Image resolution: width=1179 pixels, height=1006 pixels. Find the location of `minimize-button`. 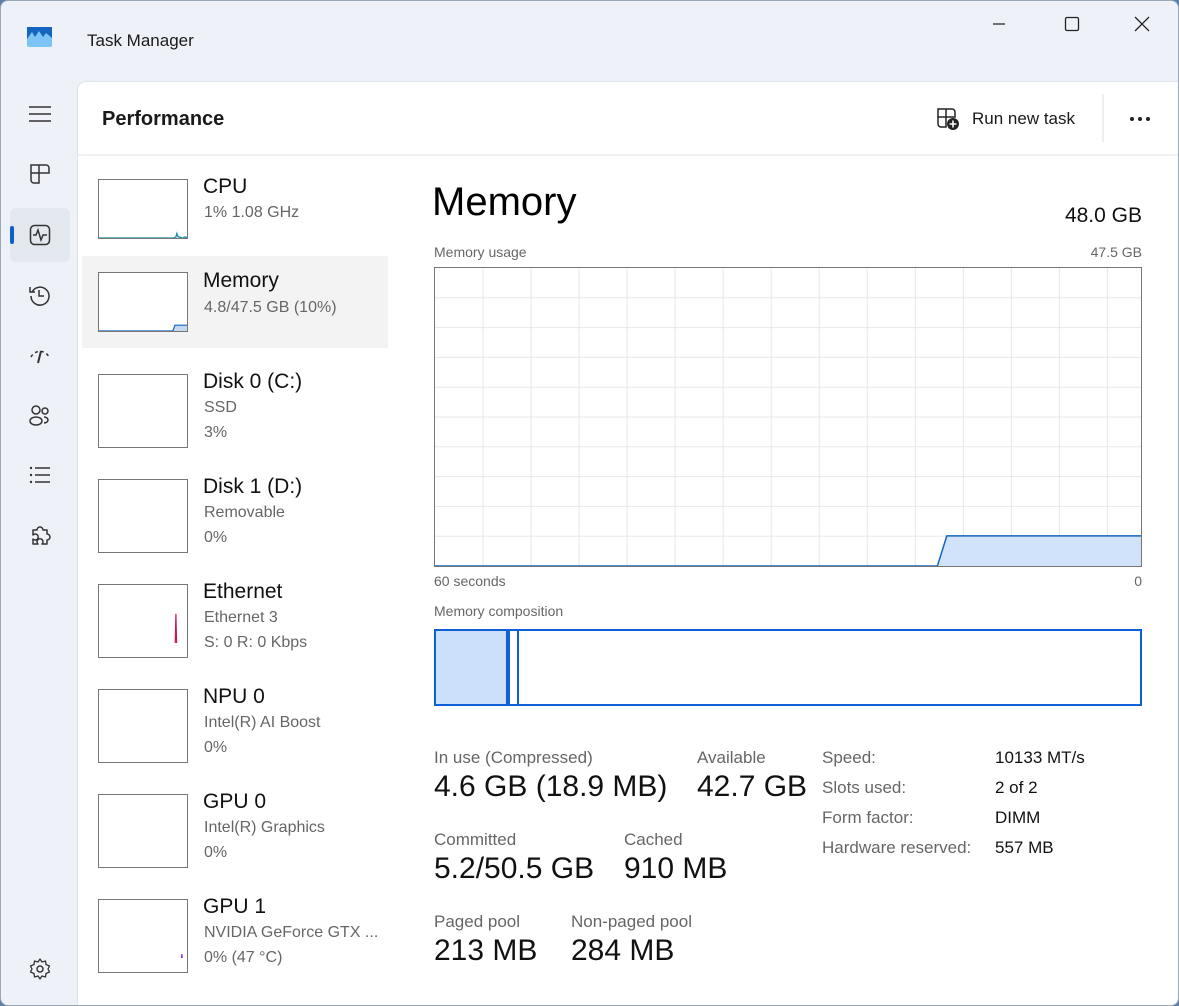

minimize-button is located at coordinates (999, 24).